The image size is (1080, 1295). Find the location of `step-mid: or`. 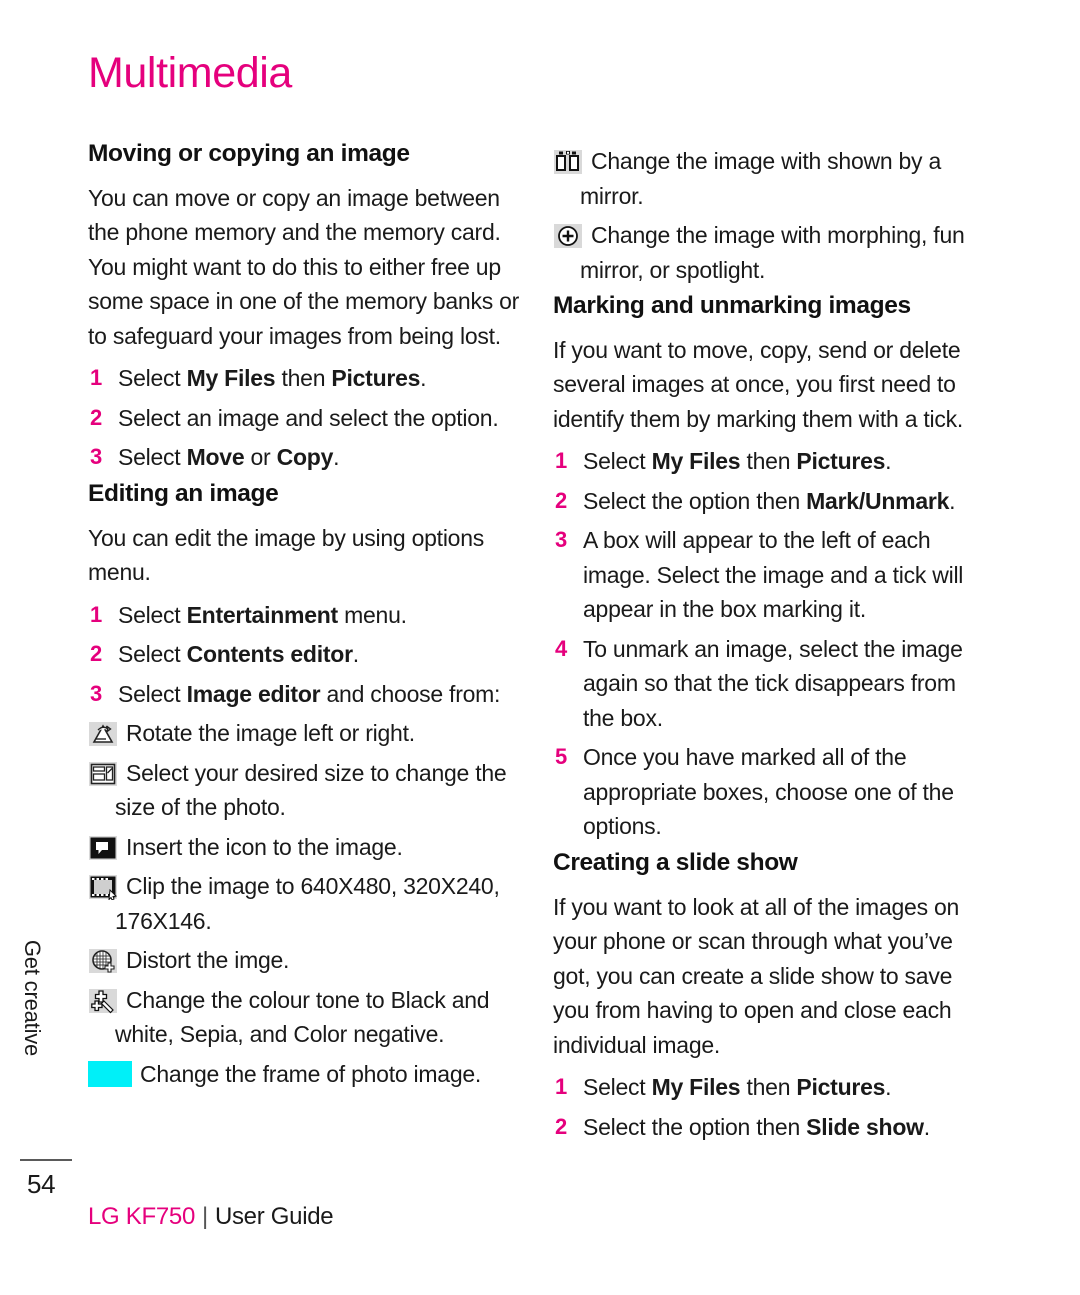

step-mid: or is located at coordinates (260, 457).